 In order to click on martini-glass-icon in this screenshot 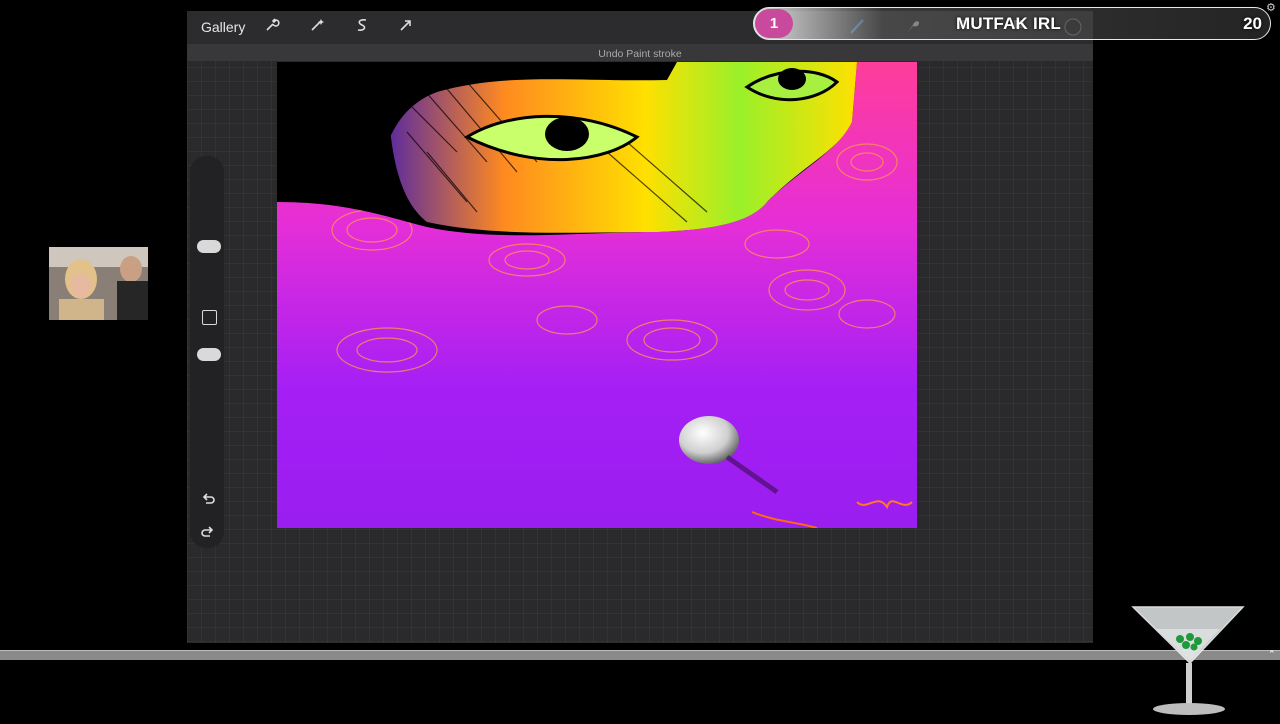, I will do `click(1188, 661)`.